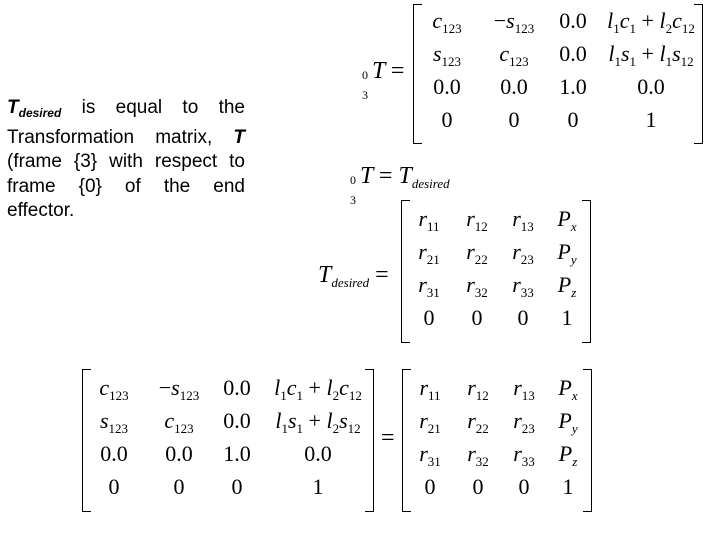 Image resolution: width=720 pixels, height=540 pixels. What do you see at coordinates (383, 80) in the screenshot?
I see `eq1-lhs: 03T =` at bounding box center [383, 80].